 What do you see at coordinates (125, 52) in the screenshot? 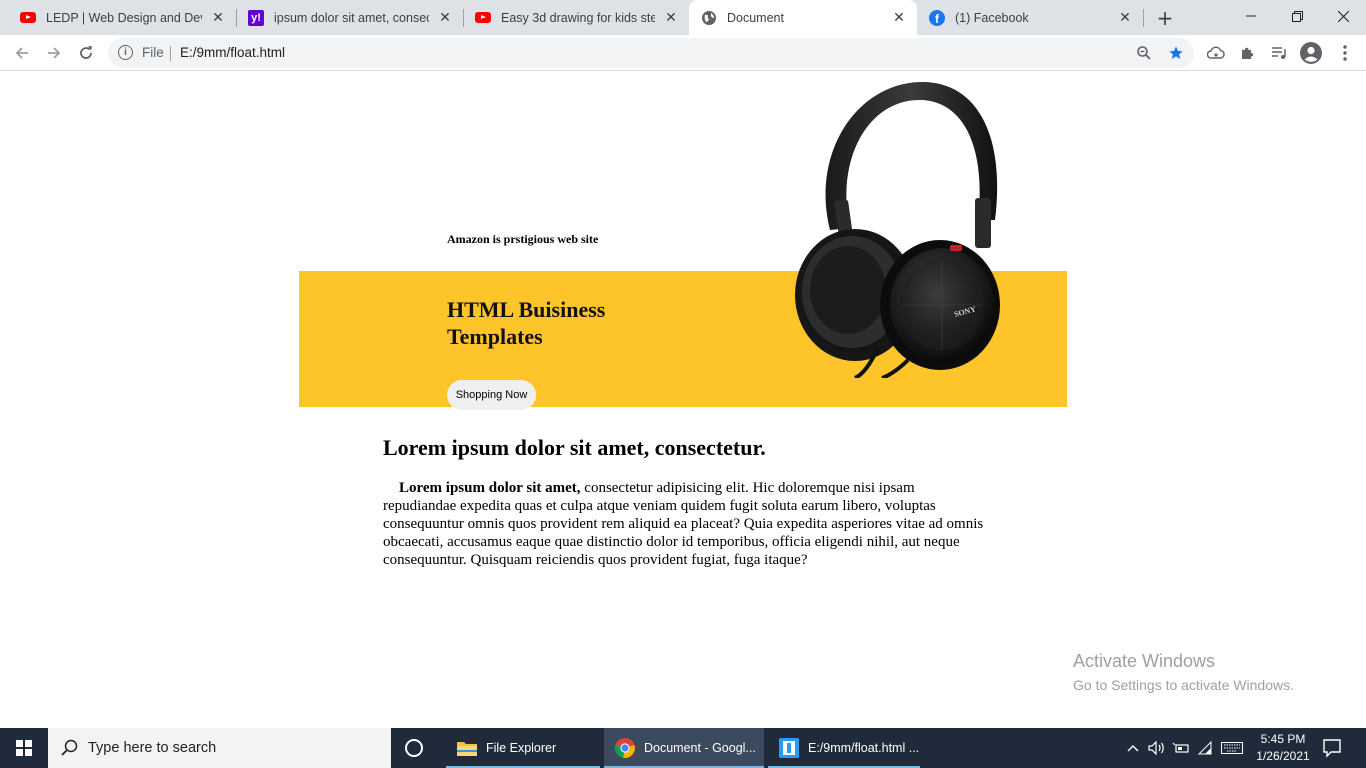
I see `info-icon: i` at bounding box center [125, 52].